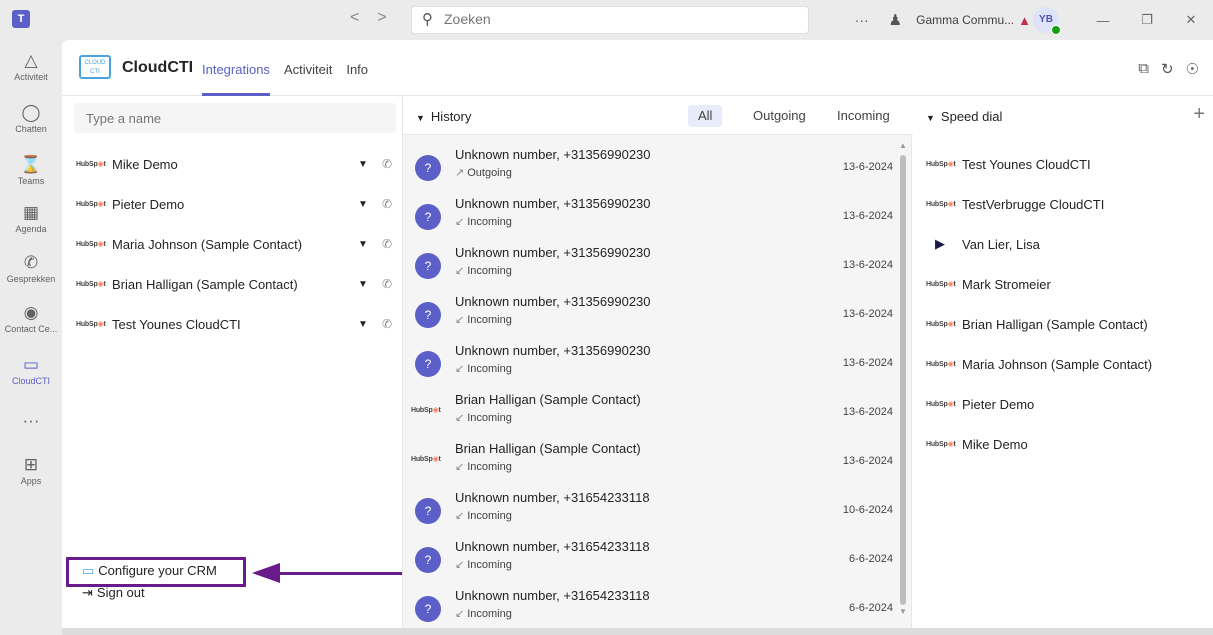 This screenshot has height=635, width=1213. What do you see at coordinates (1066, 444) in the screenshot?
I see `list-item: HubSp◉t Mike Demo` at bounding box center [1066, 444].